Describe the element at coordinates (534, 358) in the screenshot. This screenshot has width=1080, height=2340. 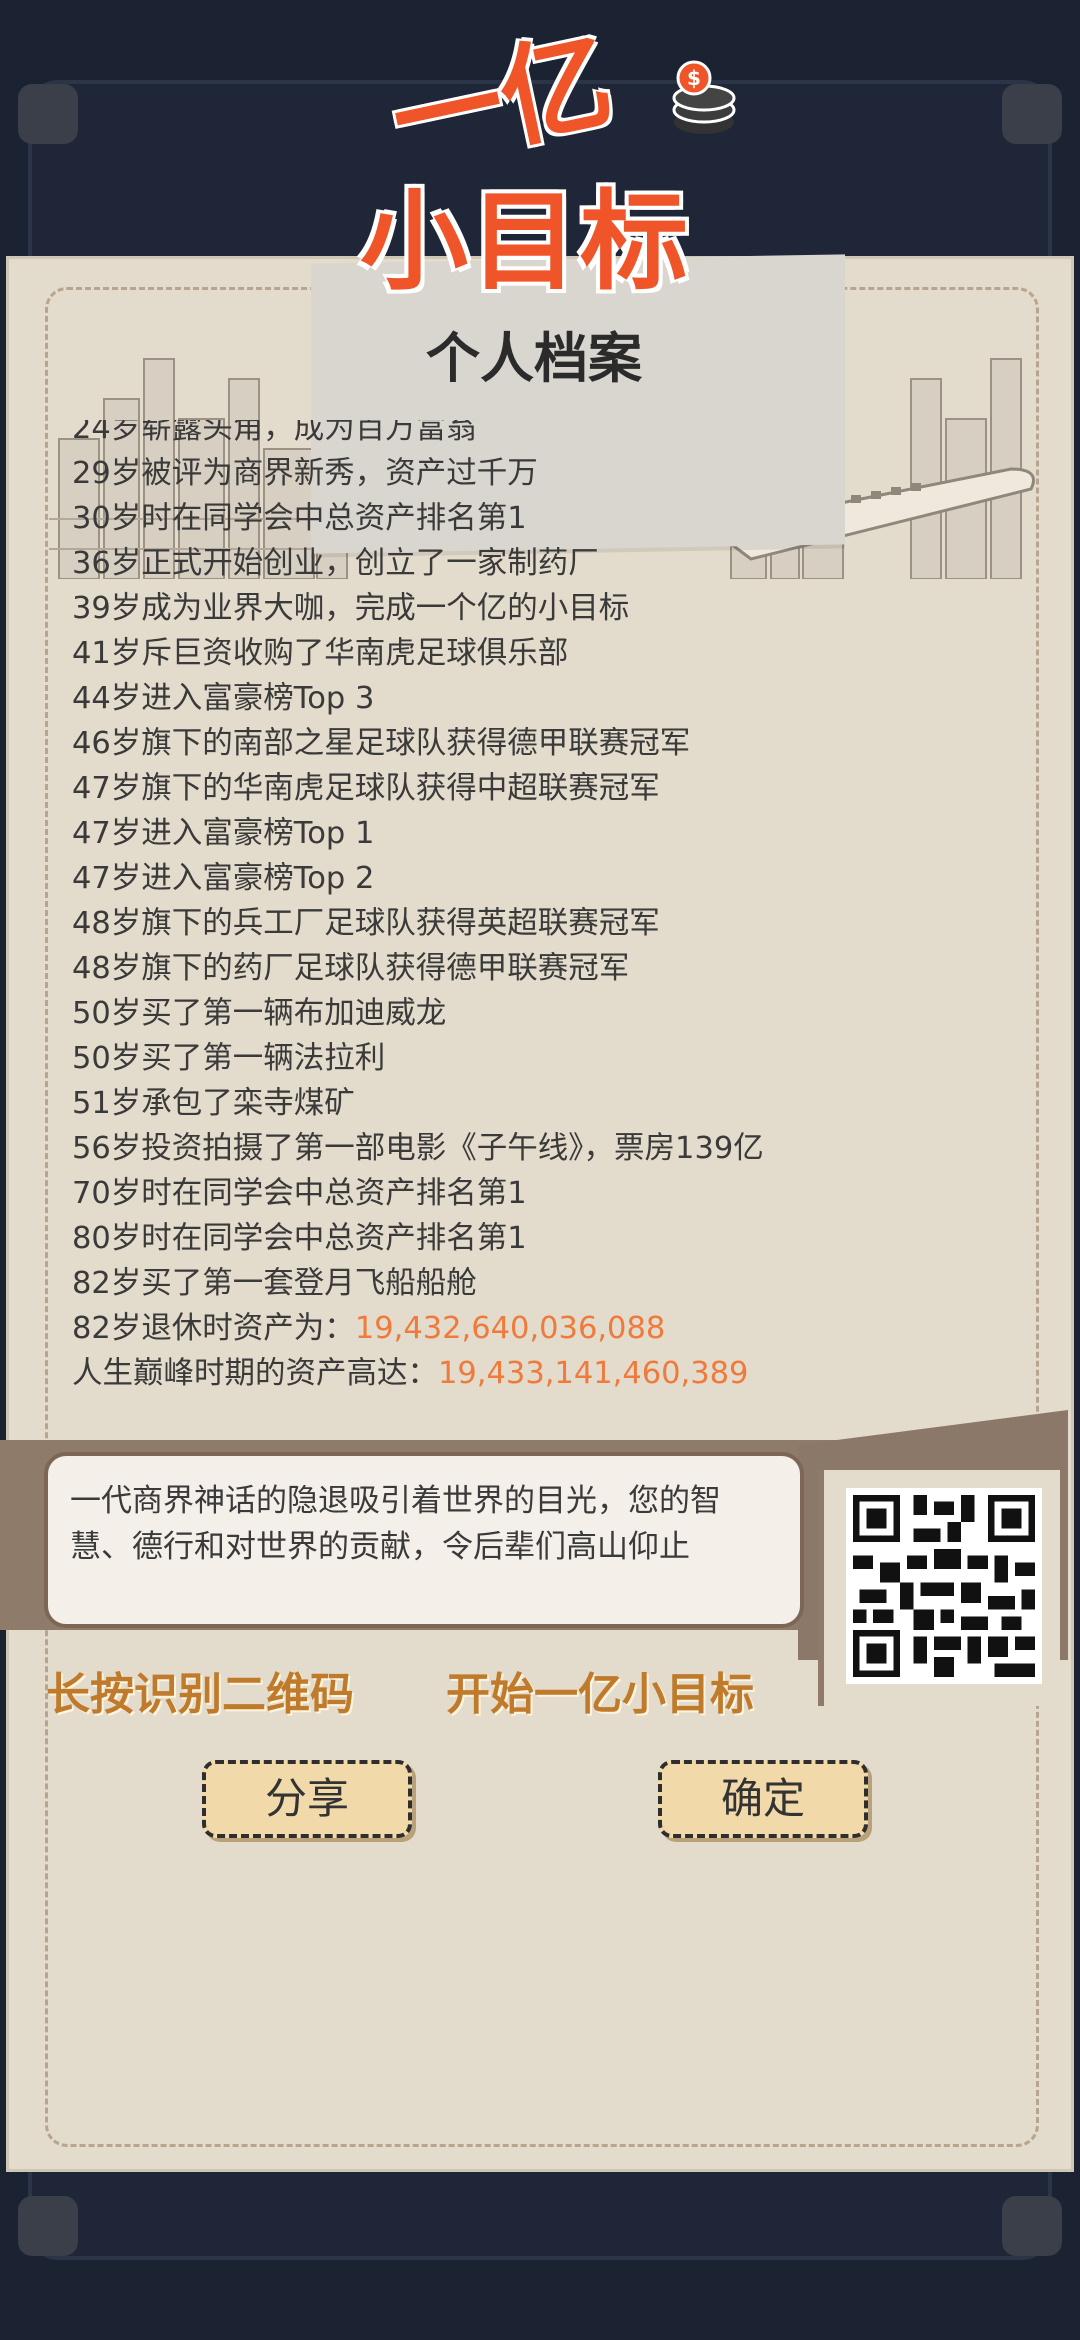
I see `page-title: 个人档案` at that location.